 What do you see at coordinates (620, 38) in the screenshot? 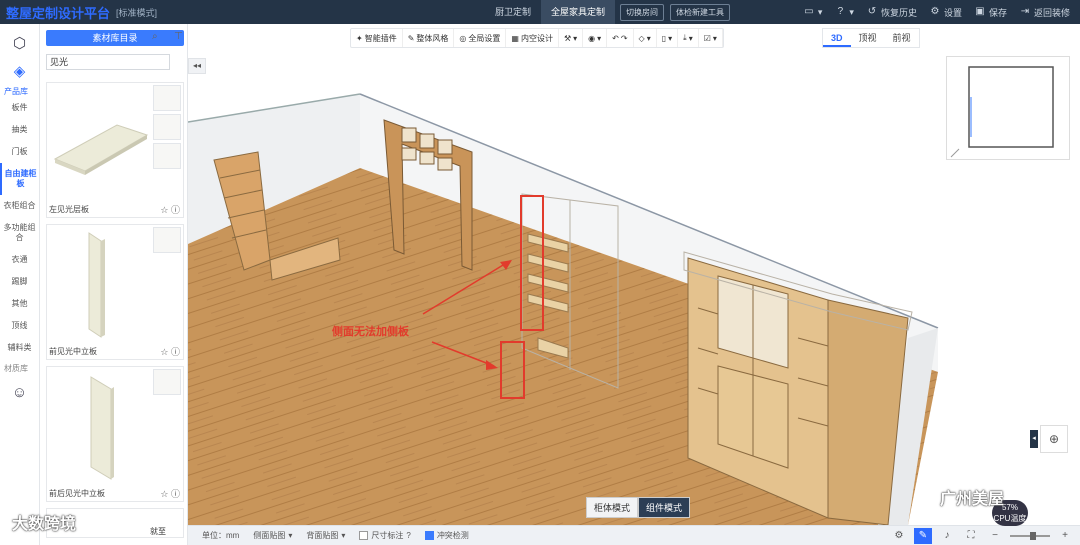
I see `undo-button: ↶ ↷` at bounding box center [620, 38].